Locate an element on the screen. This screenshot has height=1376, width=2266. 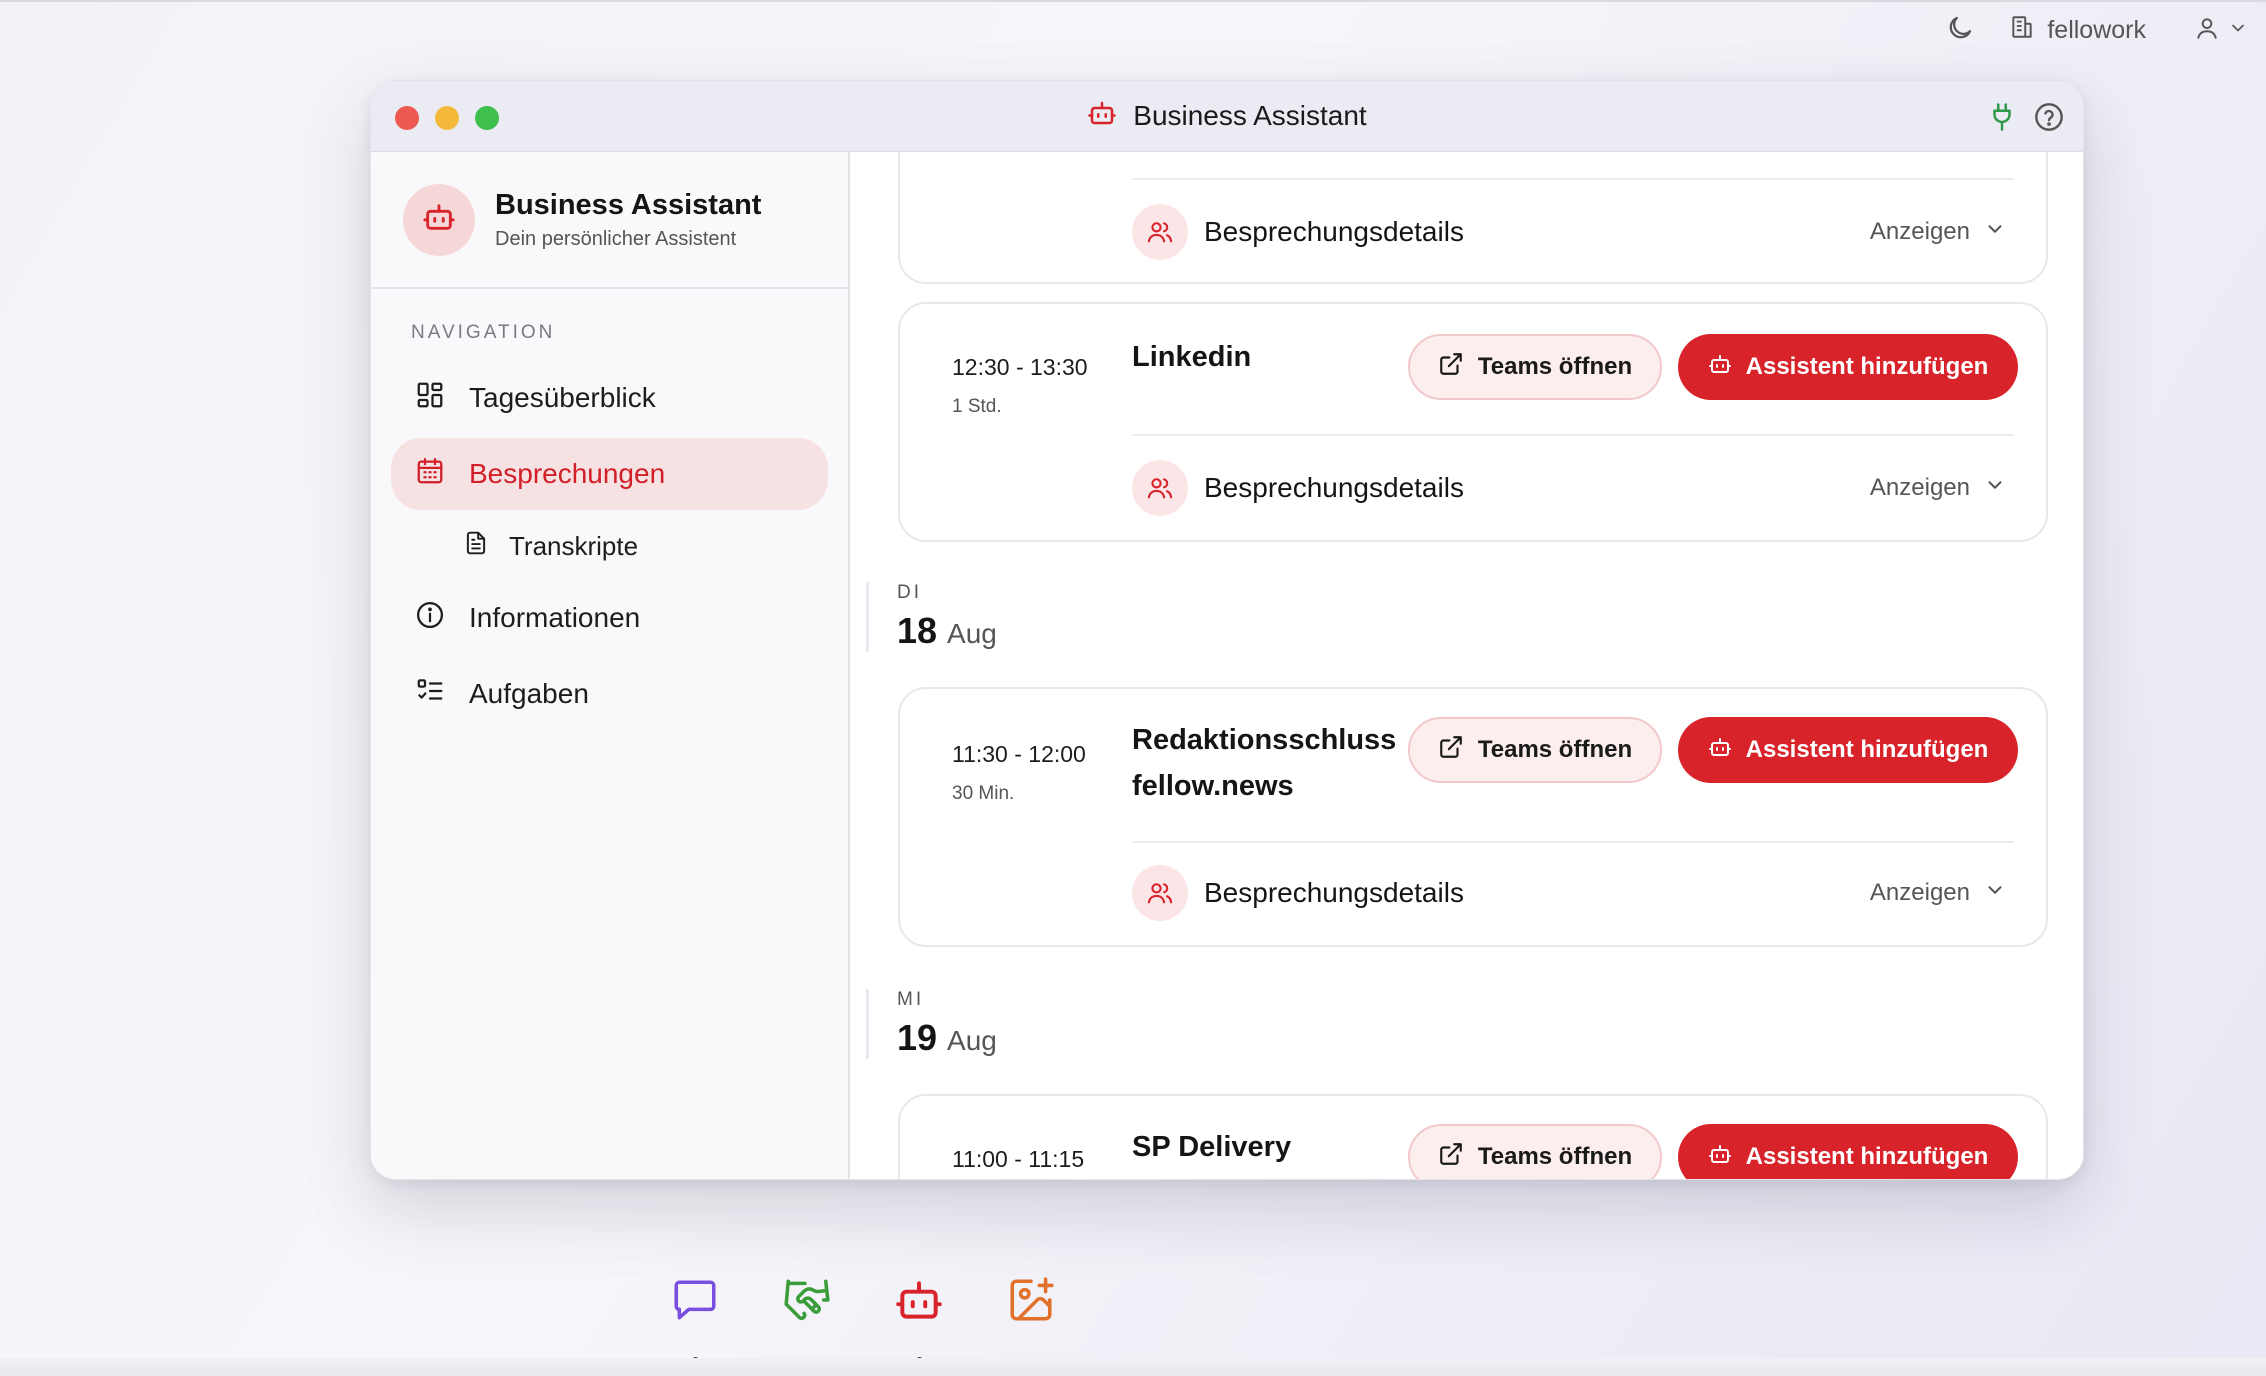
meeting-card: Besprechungsdetails Anzeigen is located at coordinates (1473, 218).